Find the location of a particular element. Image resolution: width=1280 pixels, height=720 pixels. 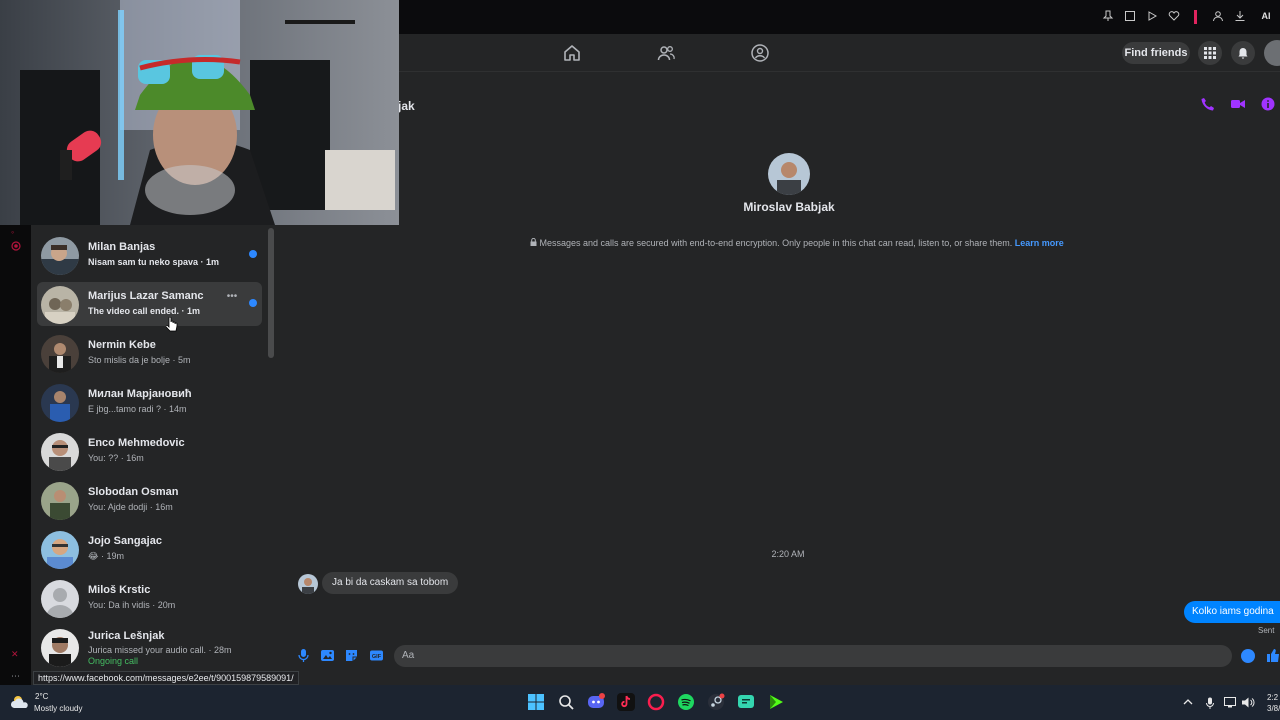

contact-avatar is located at coordinates (789, 174).